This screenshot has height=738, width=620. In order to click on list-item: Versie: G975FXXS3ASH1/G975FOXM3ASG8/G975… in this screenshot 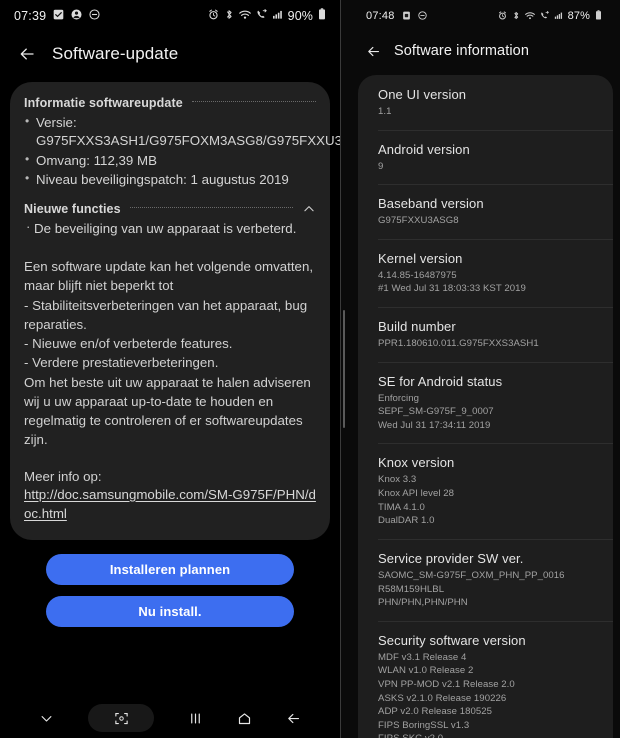, I will do `click(182, 132)`.